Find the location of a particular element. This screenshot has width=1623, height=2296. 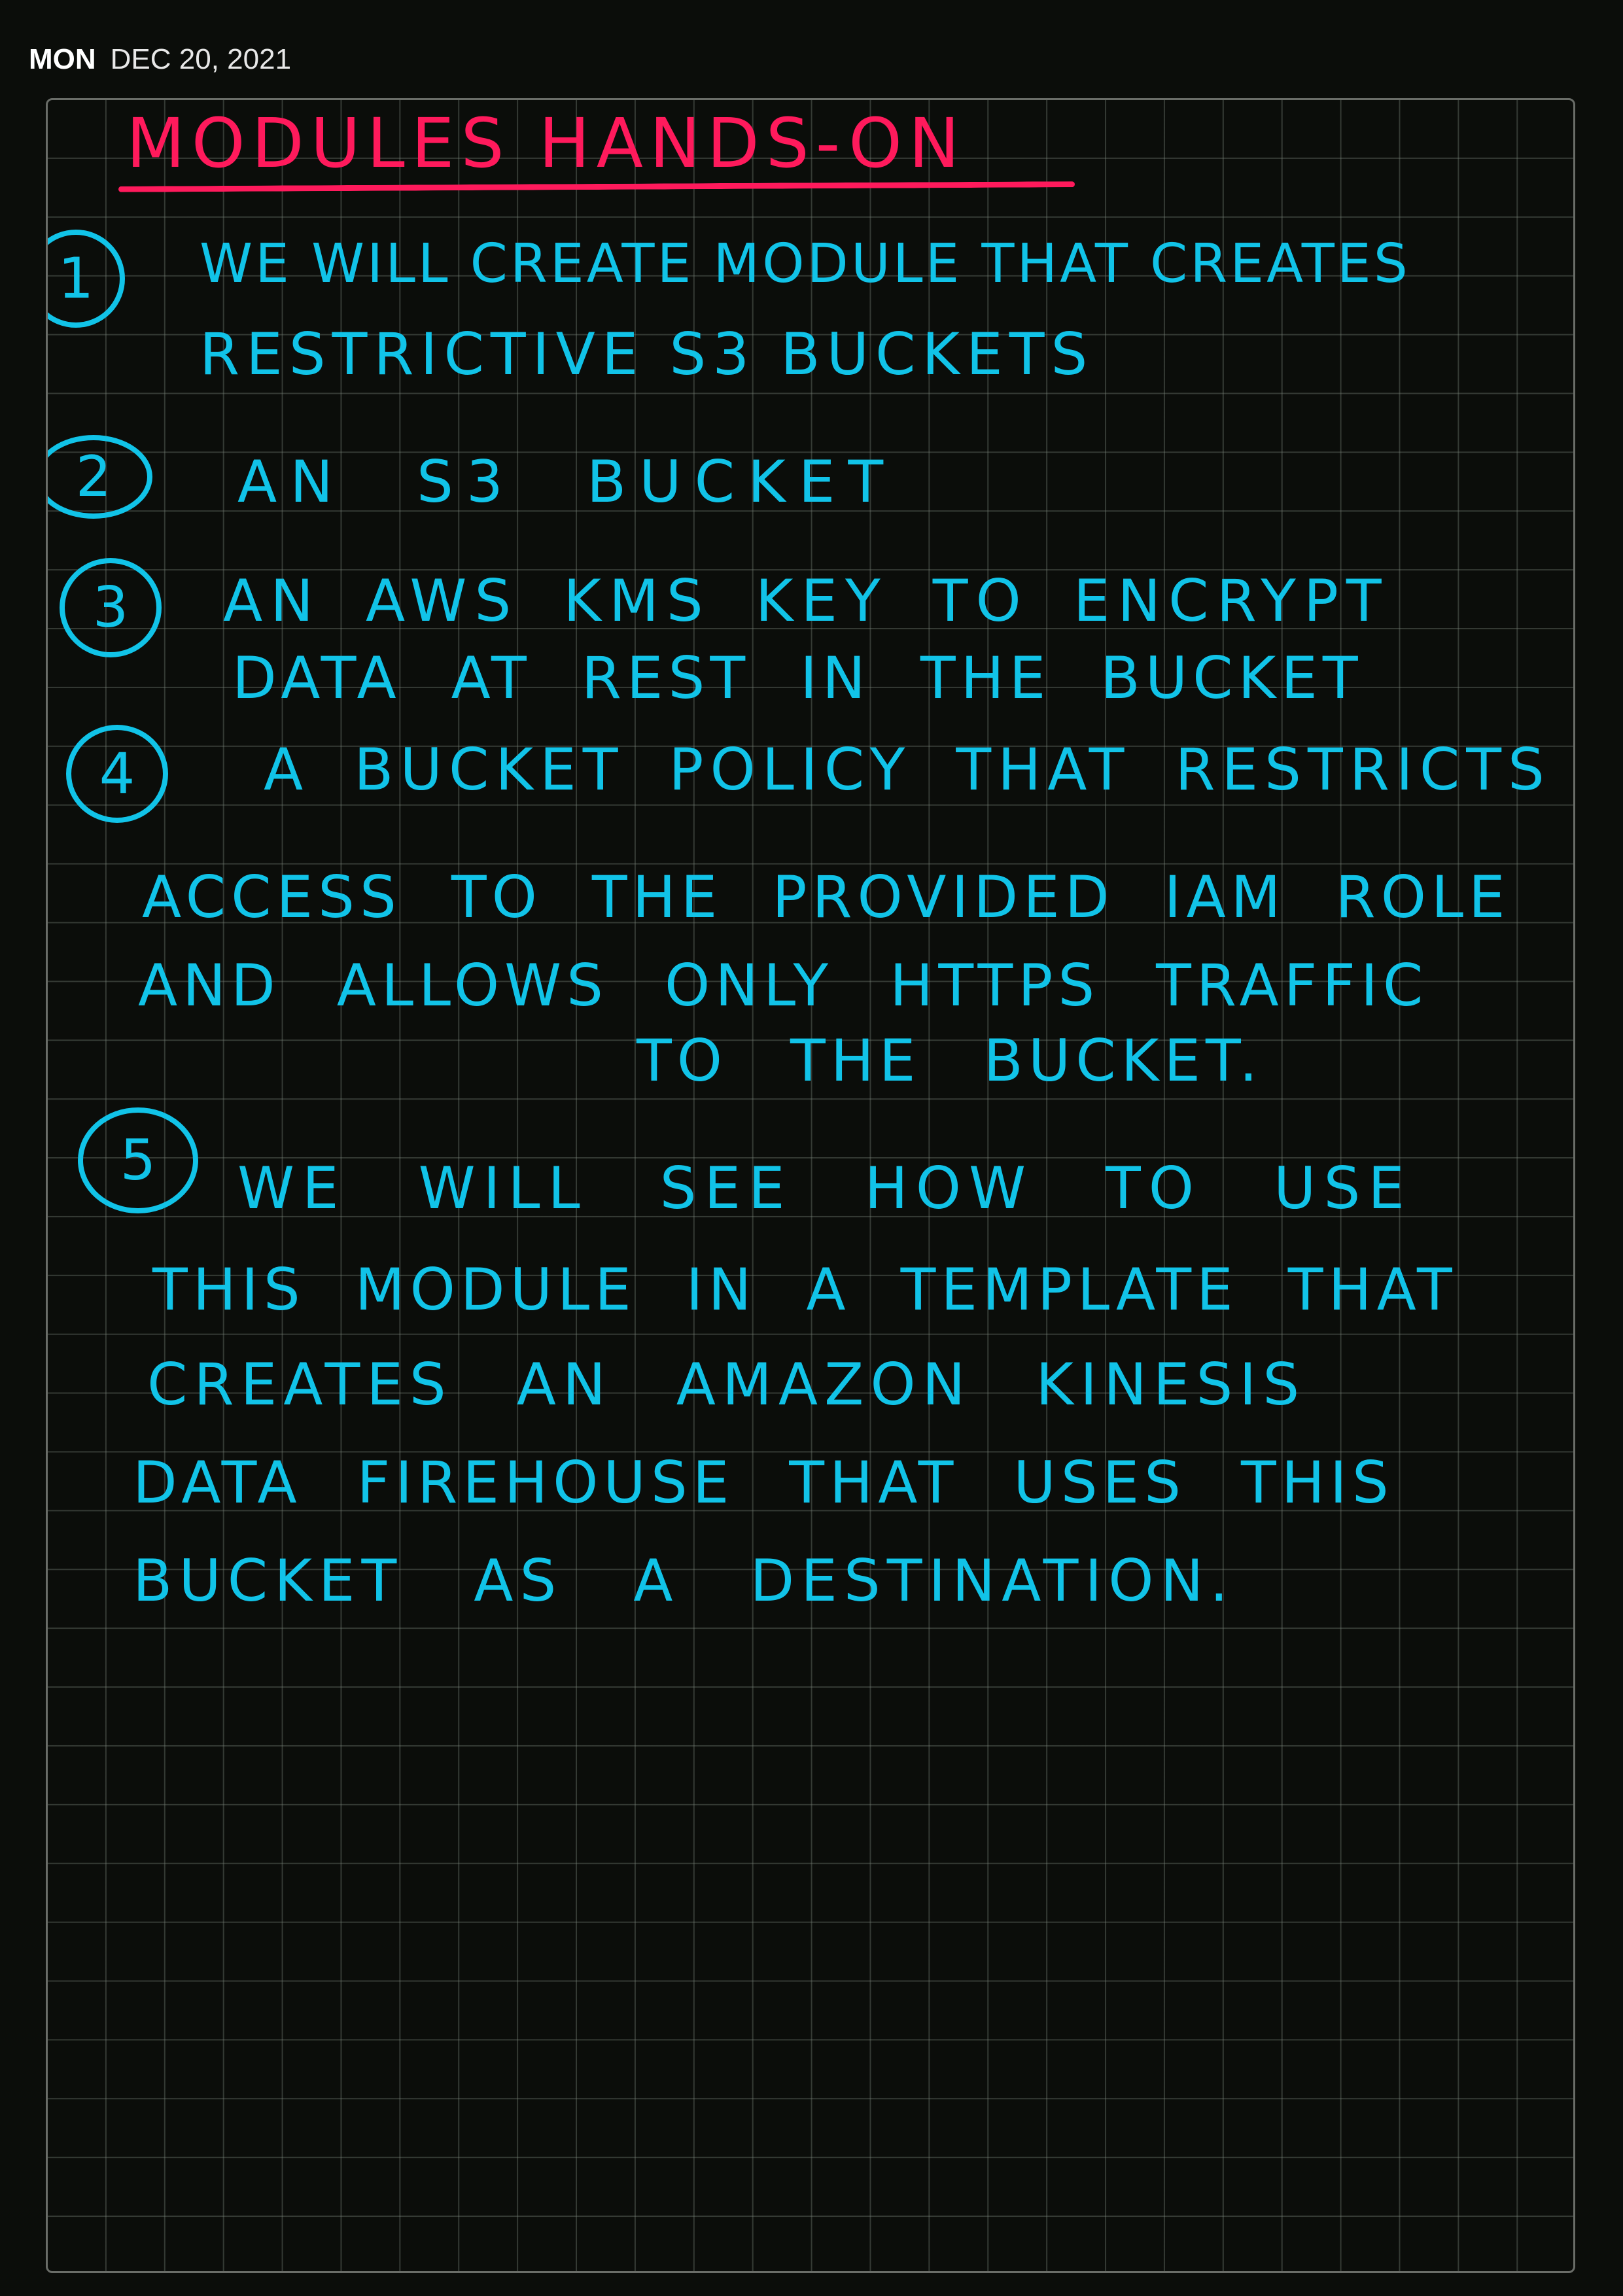

item-4-line-2: ACCESS TO THE PROVIDED IAM ROLE is located at coordinates (826, 897).